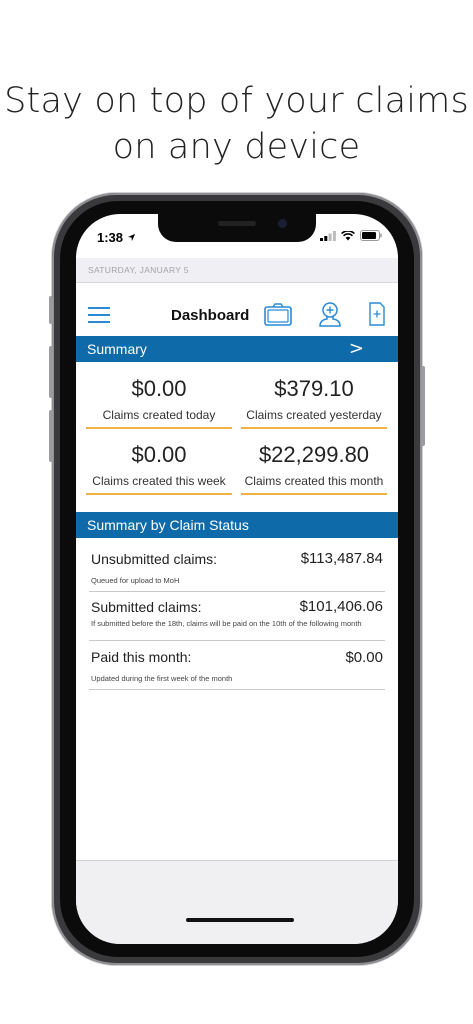  Describe the element at coordinates (423, 406) in the screenshot. I see `power-button` at that location.